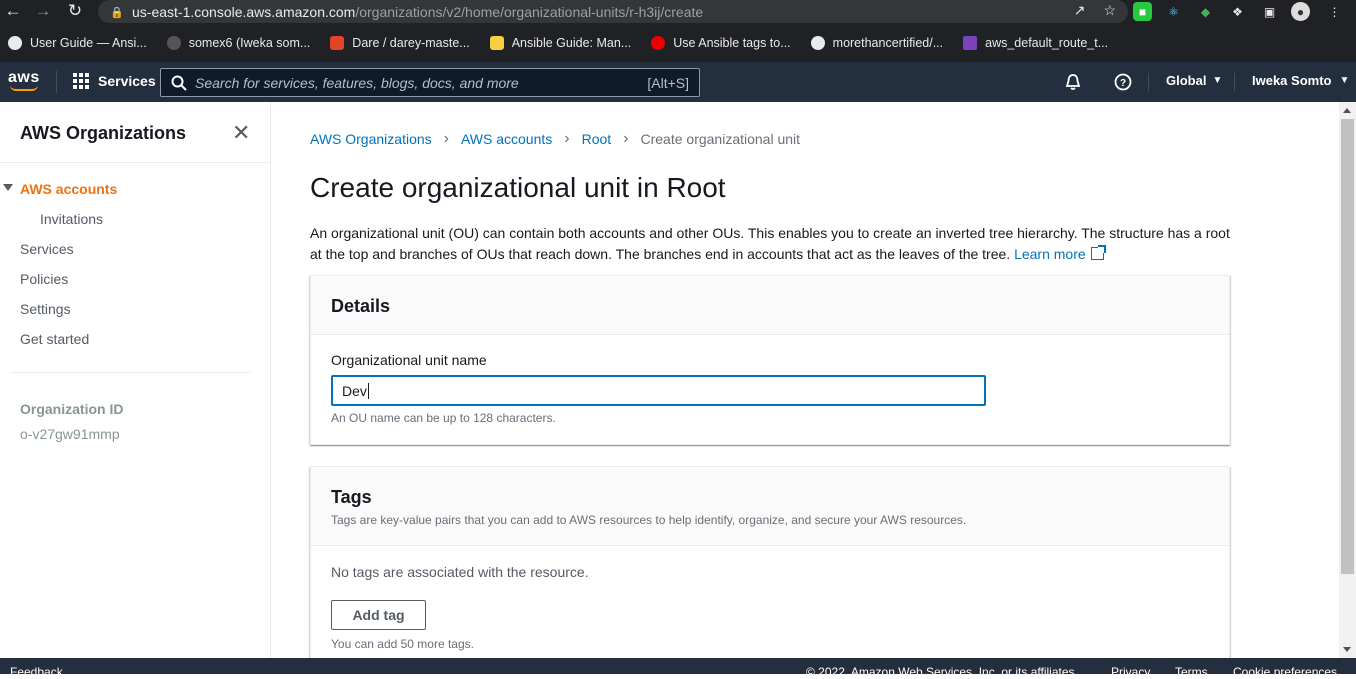  What do you see at coordinates (71, 219) in the screenshot?
I see `sidebar-item-invitations: Invitations` at bounding box center [71, 219].